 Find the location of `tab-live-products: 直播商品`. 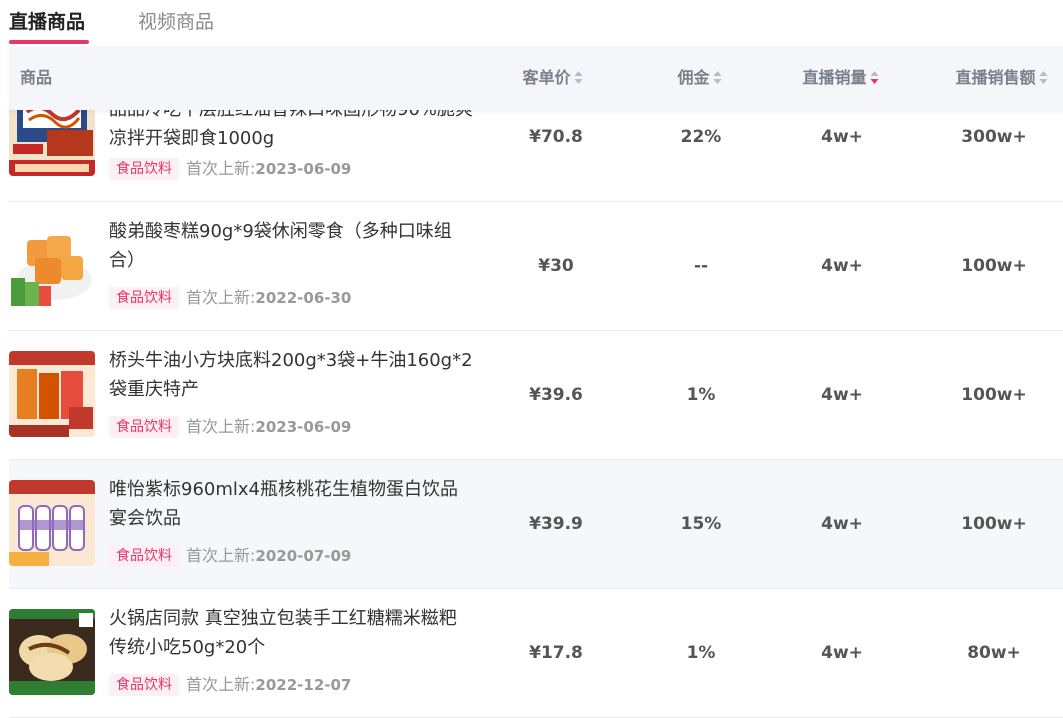

tab-live-products: 直播商品 is located at coordinates (47, 22).